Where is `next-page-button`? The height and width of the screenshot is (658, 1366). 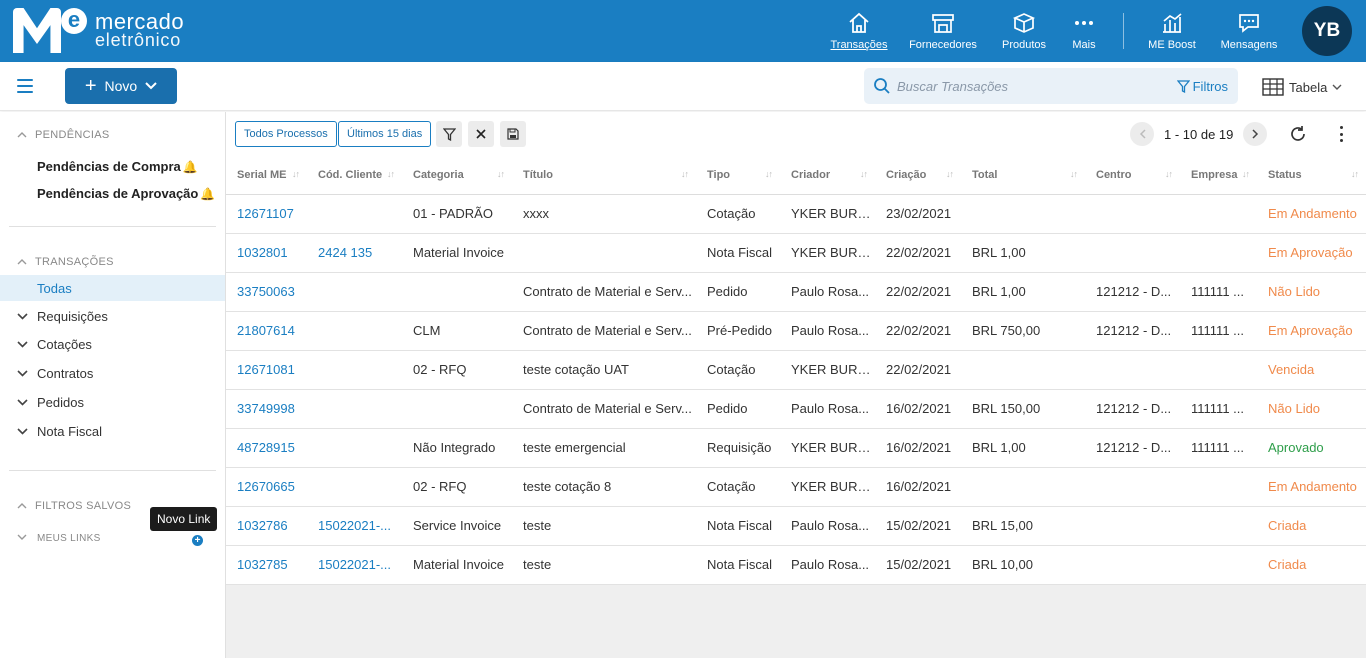 next-page-button is located at coordinates (1255, 134).